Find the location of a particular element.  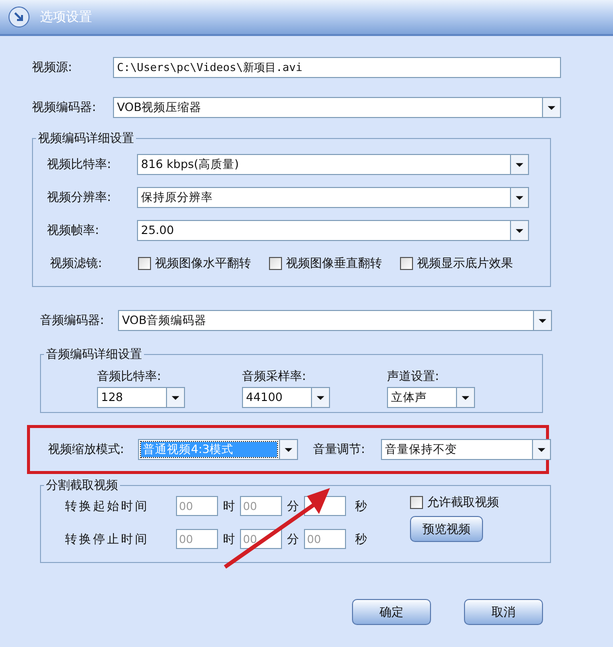

field-label: 视频分辨率: is located at coordinates (79, 197).